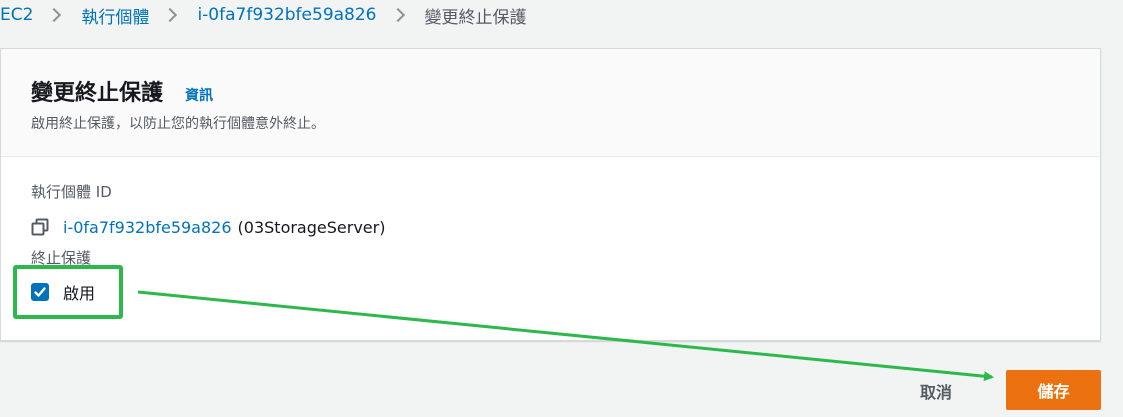  Describe the element at coordinates (16, 15) in the screenshot. I see `breadcrumb-ec2: EC2` at that location.